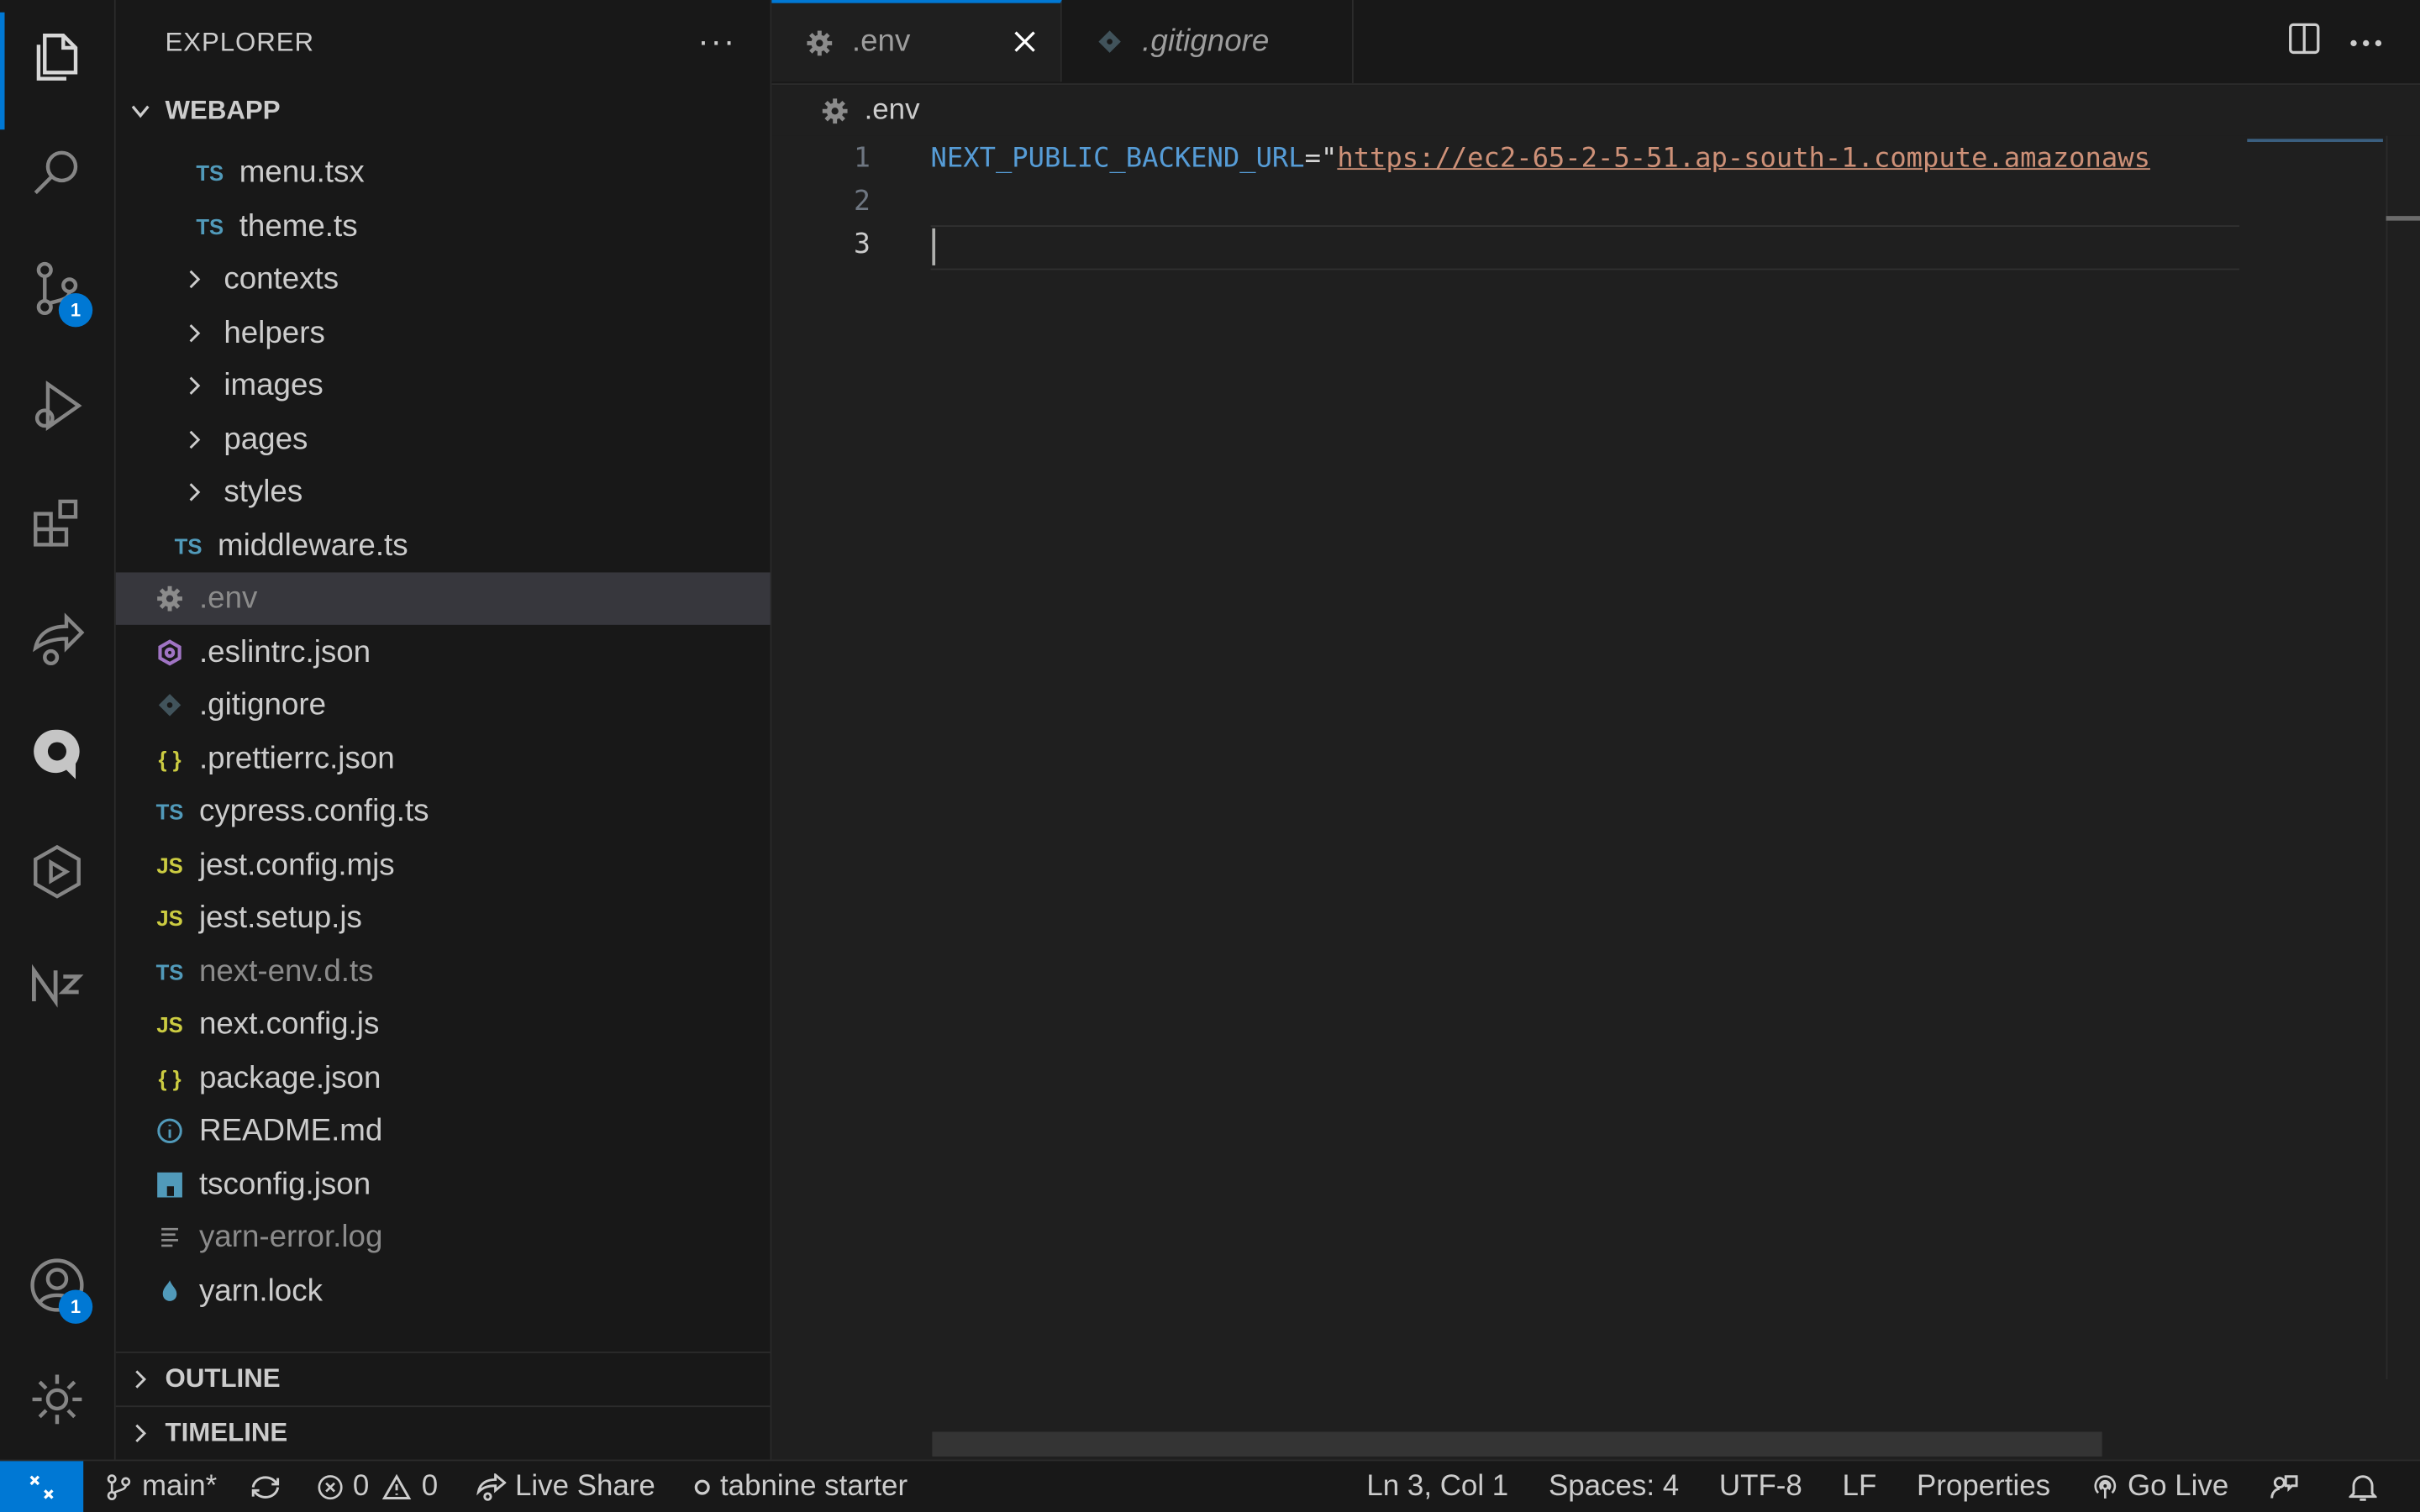 The width and height of the screenshot is (2420, 1512). I want to click on tree-item-file: { } package.json, so click(443, 1079).